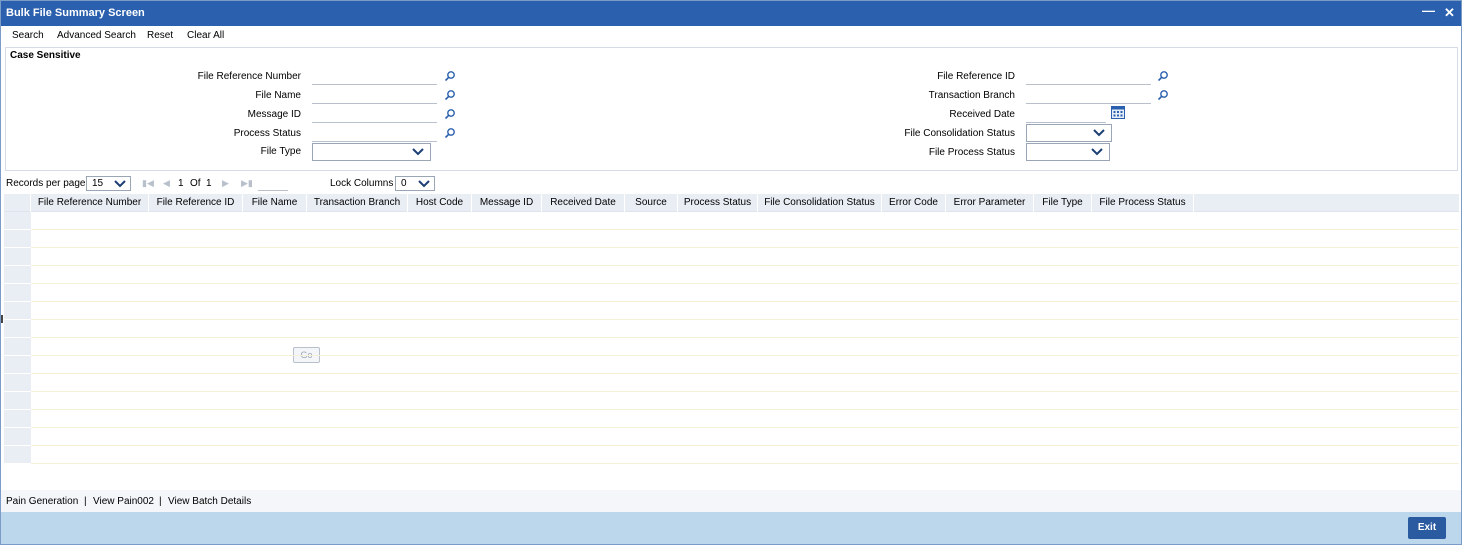 This screenshot has height=547, width=1465. What do you see at coordinates (1427, 528) in the screenshot?
I see `exit-button: Exit` at bounding box center [1427, 528].